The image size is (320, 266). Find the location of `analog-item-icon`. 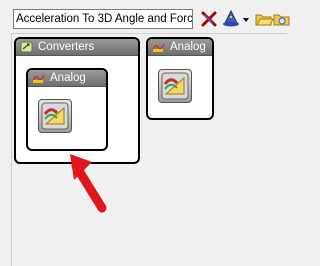

analog-item-icon is located at coordinates (175, 86).